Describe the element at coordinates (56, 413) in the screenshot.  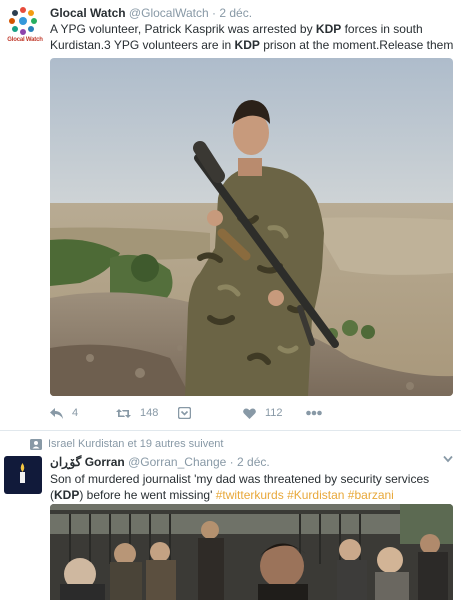
I see `reply-icon` at that location.